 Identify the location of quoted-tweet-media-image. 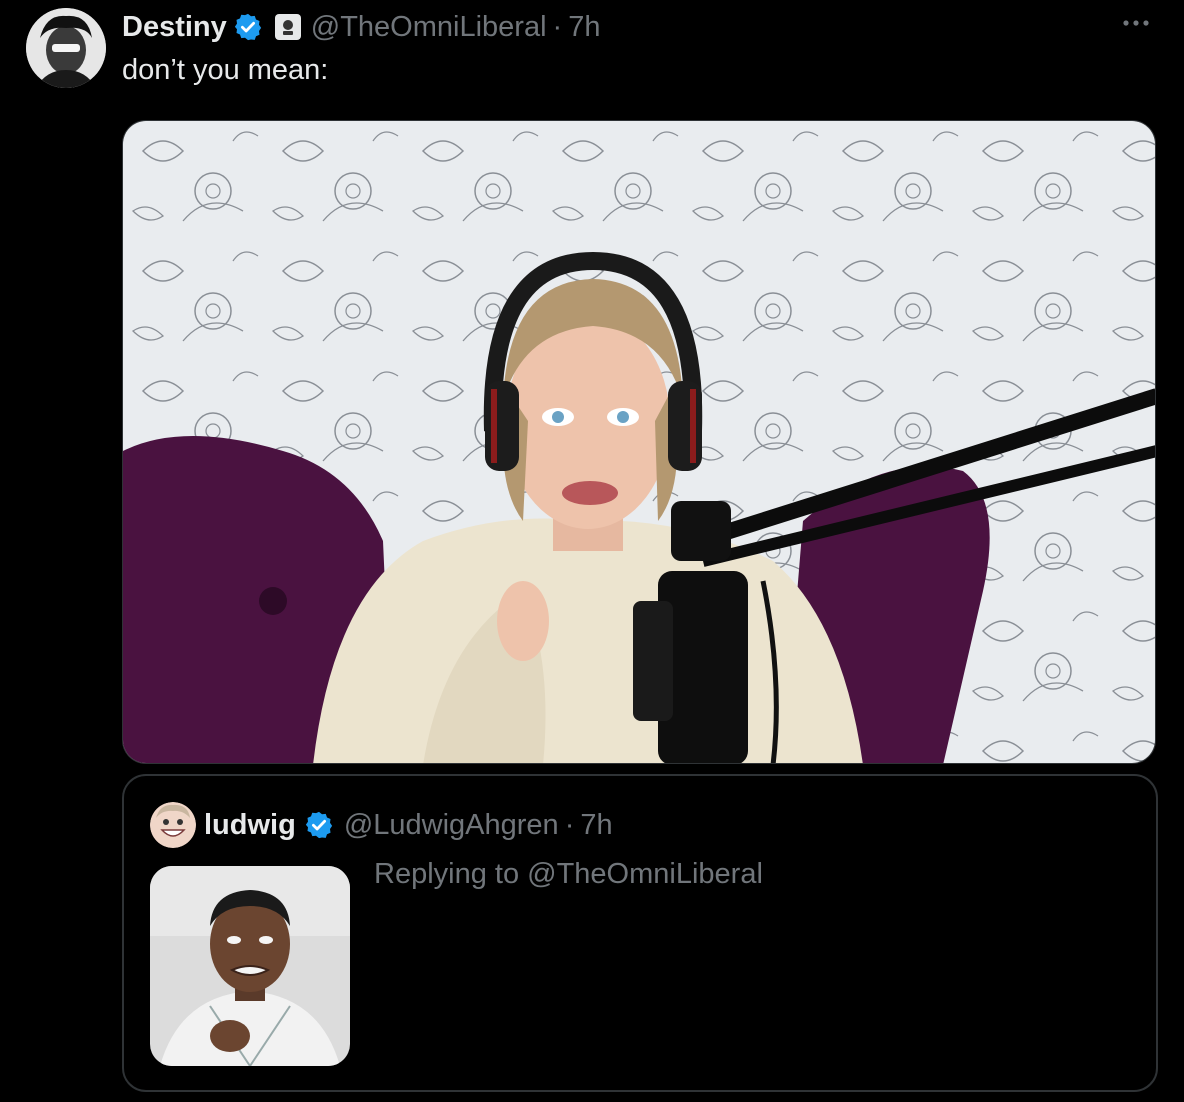
(250, 966).